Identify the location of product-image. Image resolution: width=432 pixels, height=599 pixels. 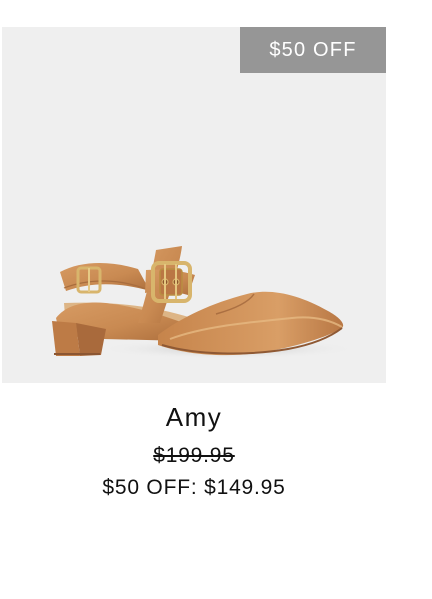
(205, 302).